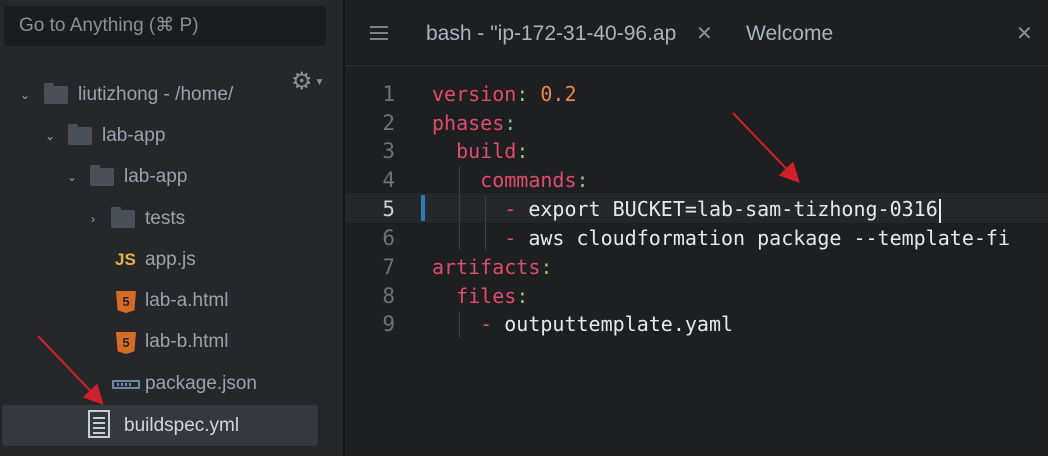 The width and height of the screenshot is (1048, 456). What do you see at coordinates (766, 147) in the screenshot?
I see `annotation-arrow-editor` at bounding box center [766, 147].